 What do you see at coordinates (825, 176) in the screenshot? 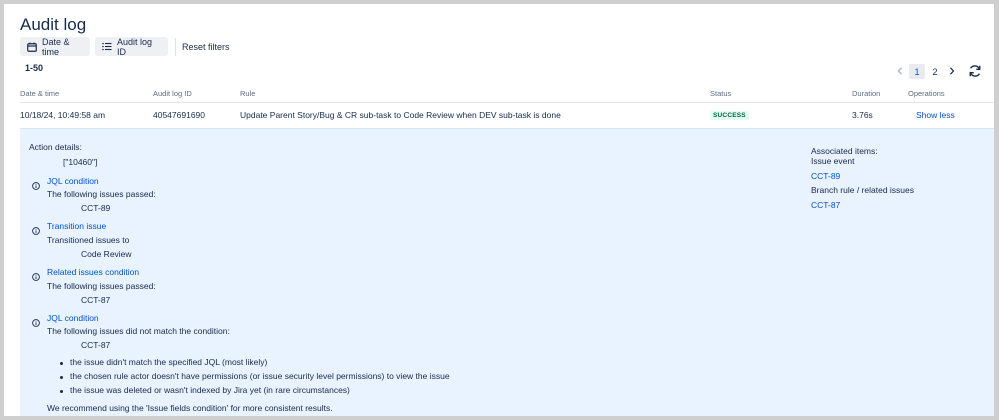
I see `issue-event-link: CCT-89` at bounding box center [825, 176].